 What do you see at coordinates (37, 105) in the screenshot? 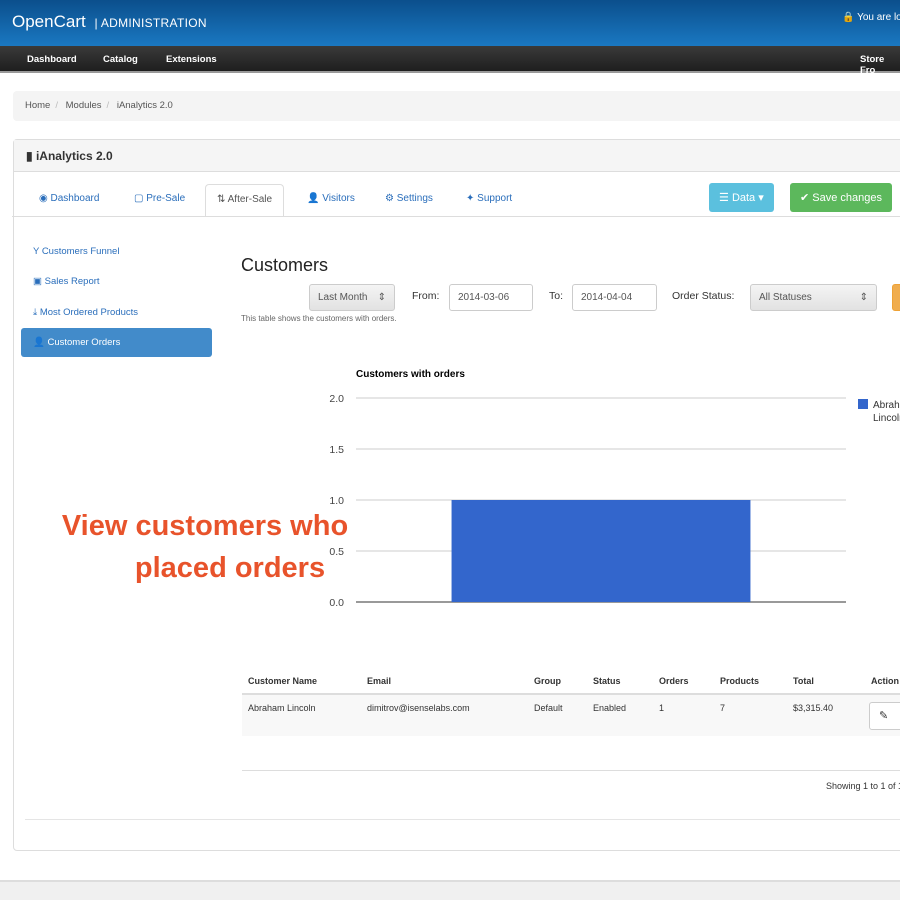
I see `breadcrumb-home: Home` at bounding box center [37, 105].